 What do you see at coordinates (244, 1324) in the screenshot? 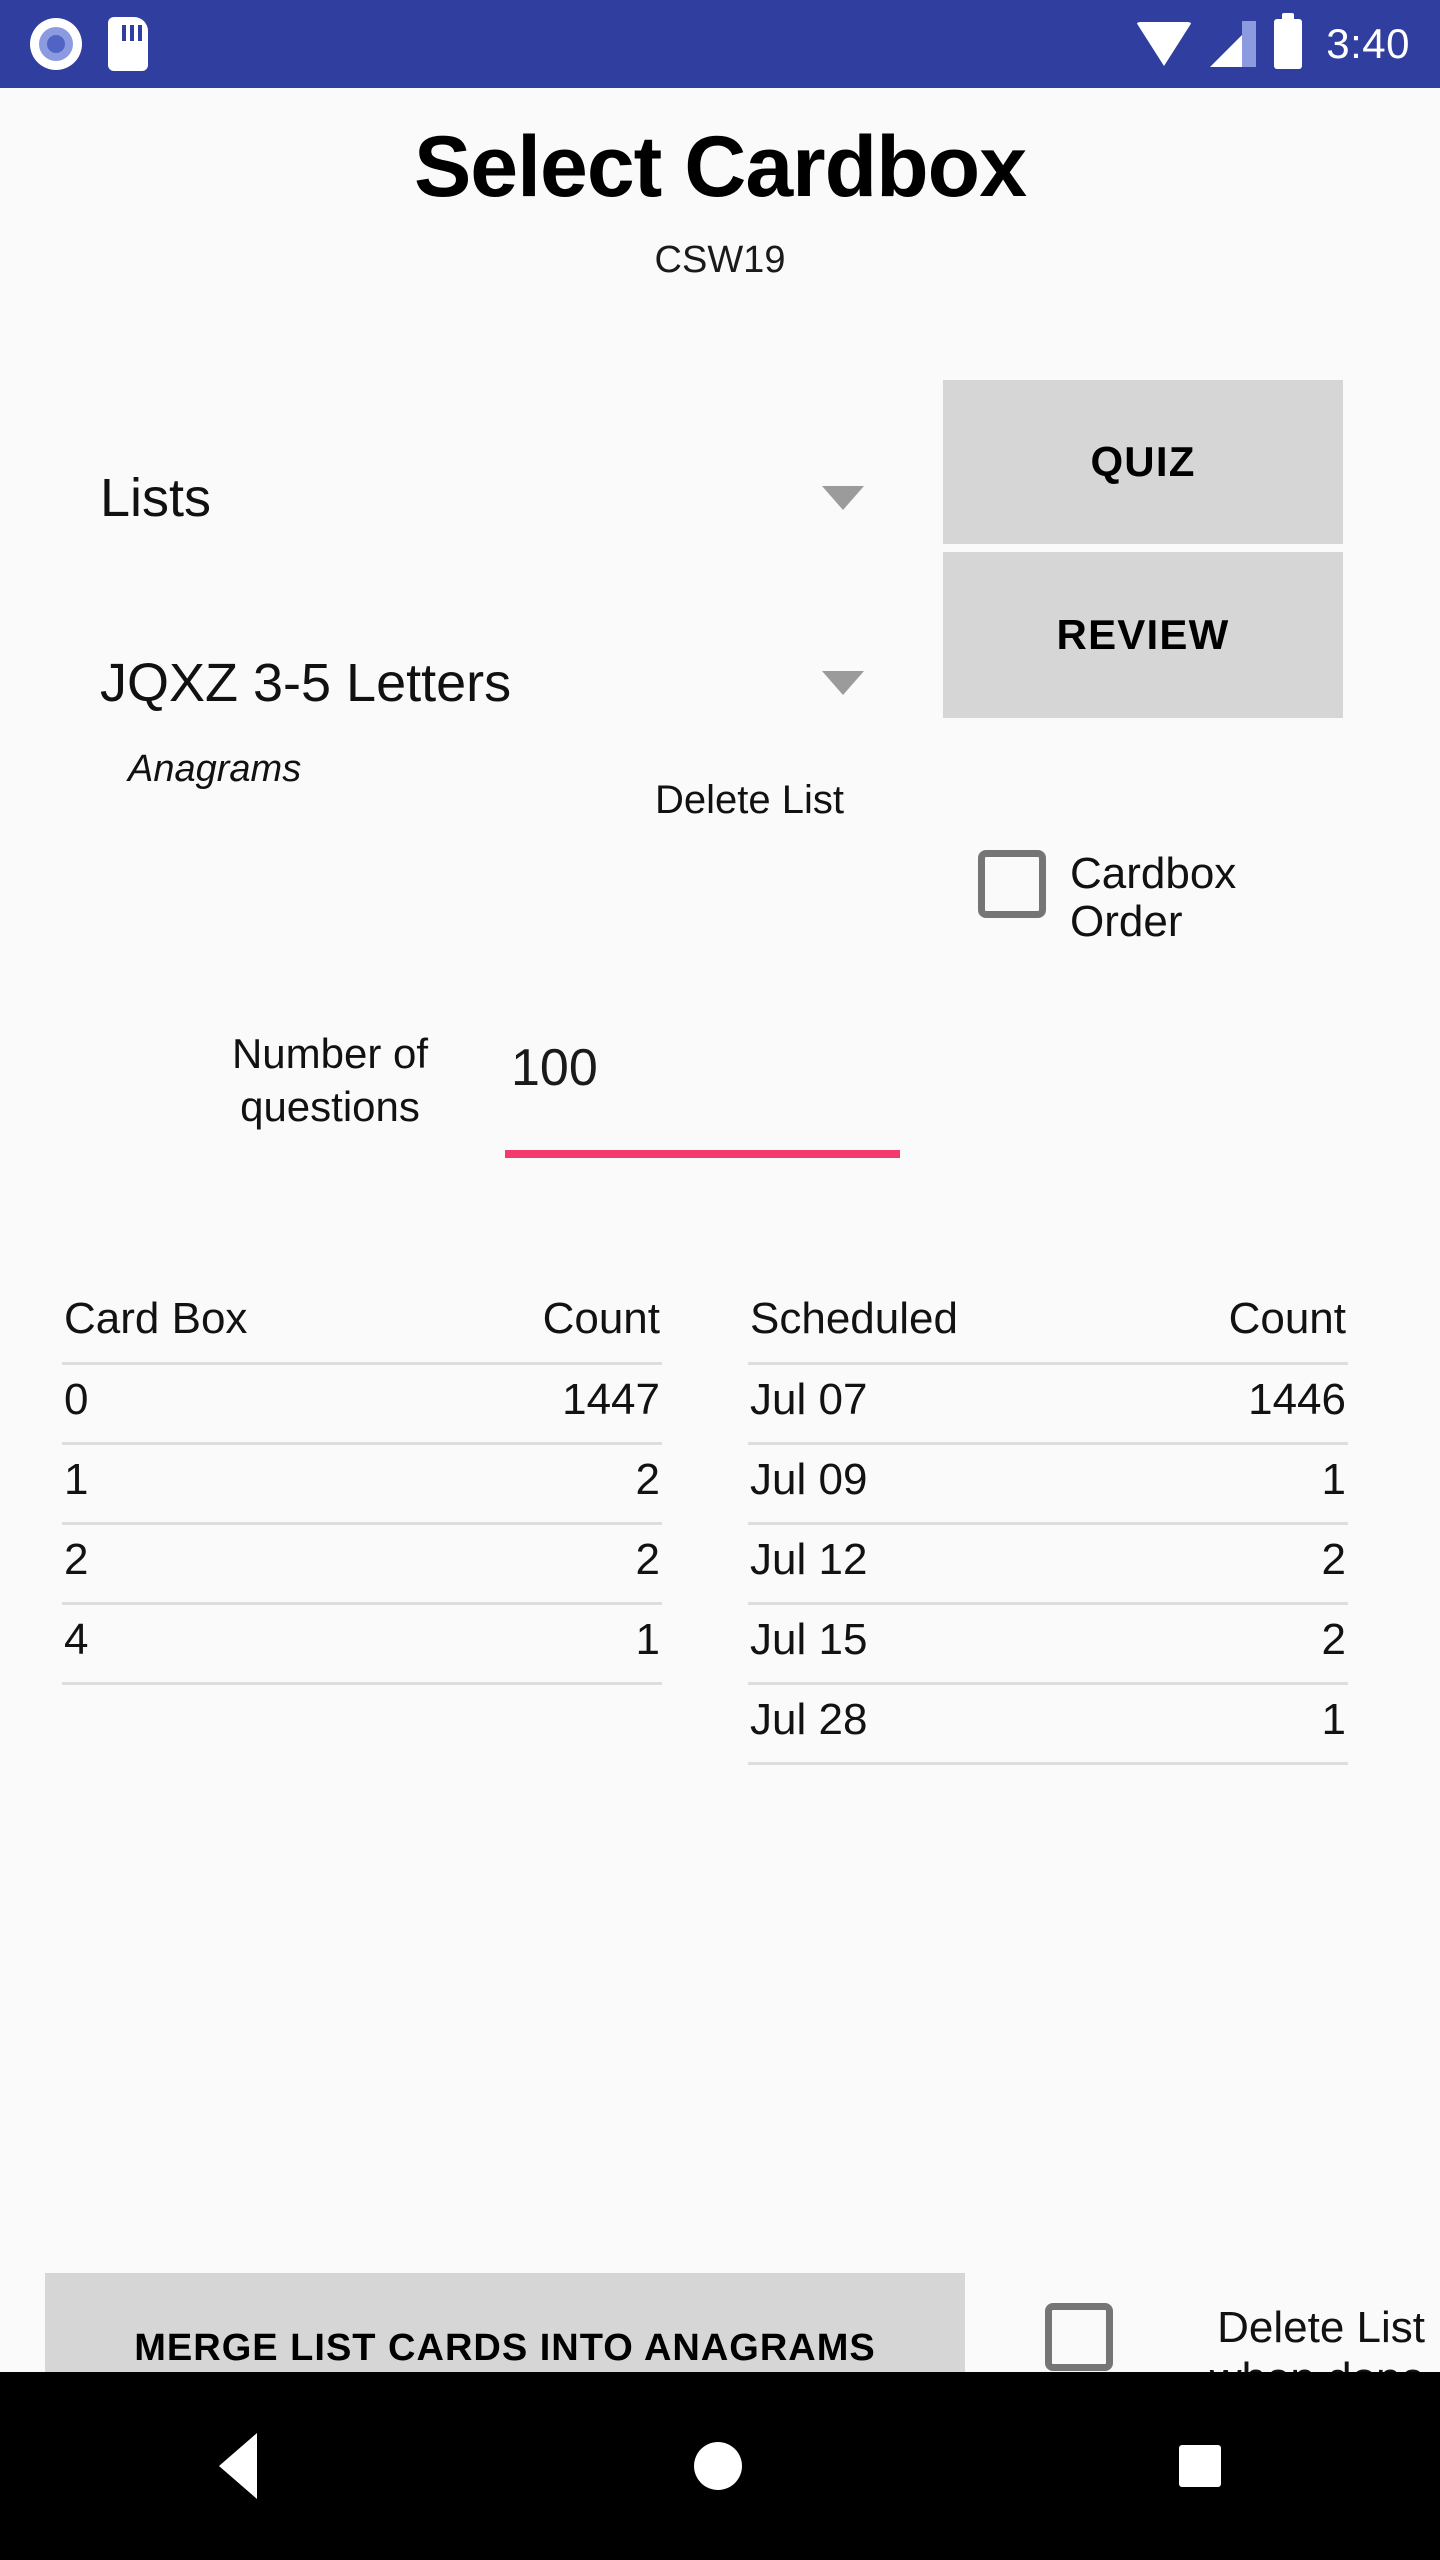
I see `column-header-cardbox: Card Box` at bounding box center [244, 1324].